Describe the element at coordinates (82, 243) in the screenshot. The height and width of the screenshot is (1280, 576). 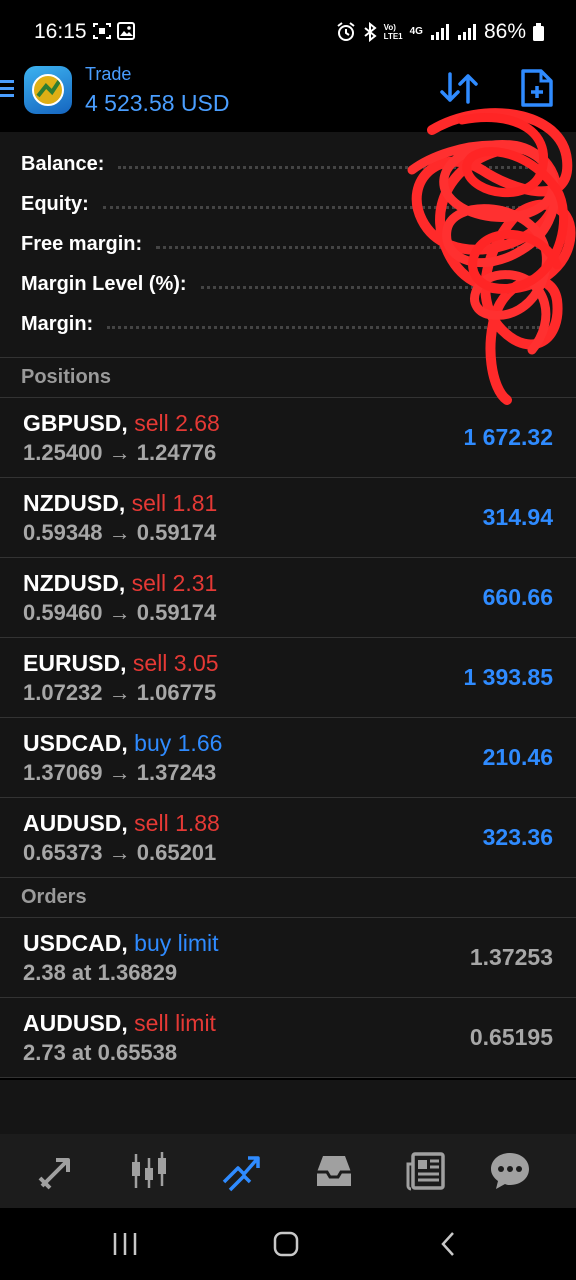
I see `summary-label: Free margin:` at that location.